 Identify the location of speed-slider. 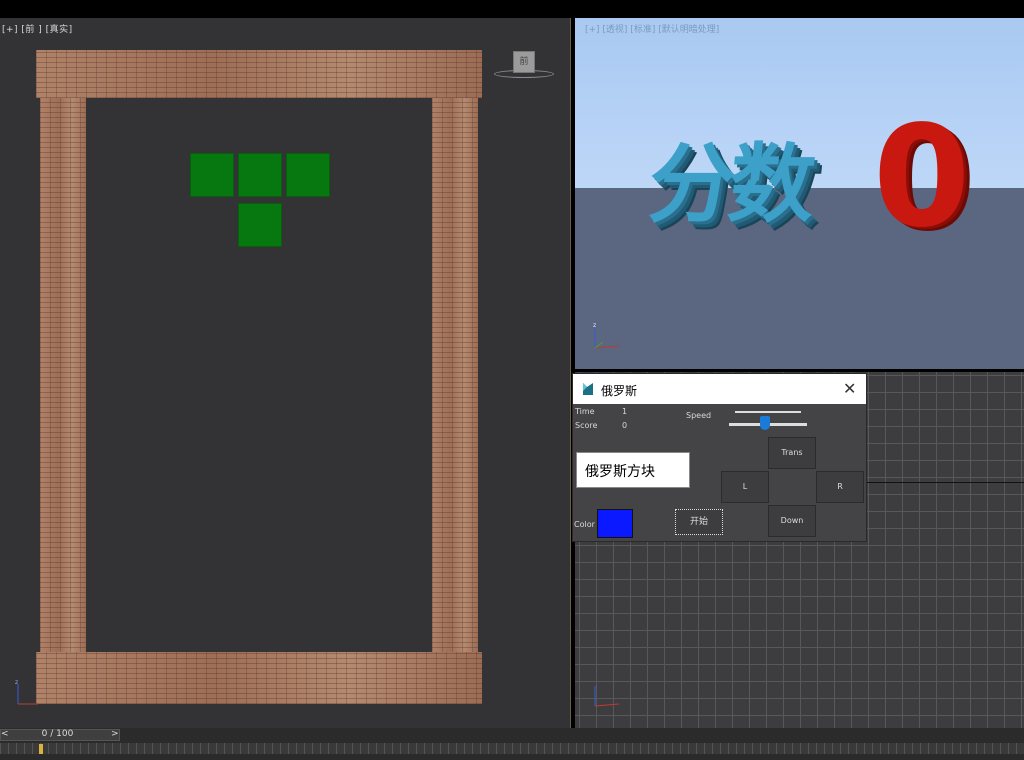
(768, 420).